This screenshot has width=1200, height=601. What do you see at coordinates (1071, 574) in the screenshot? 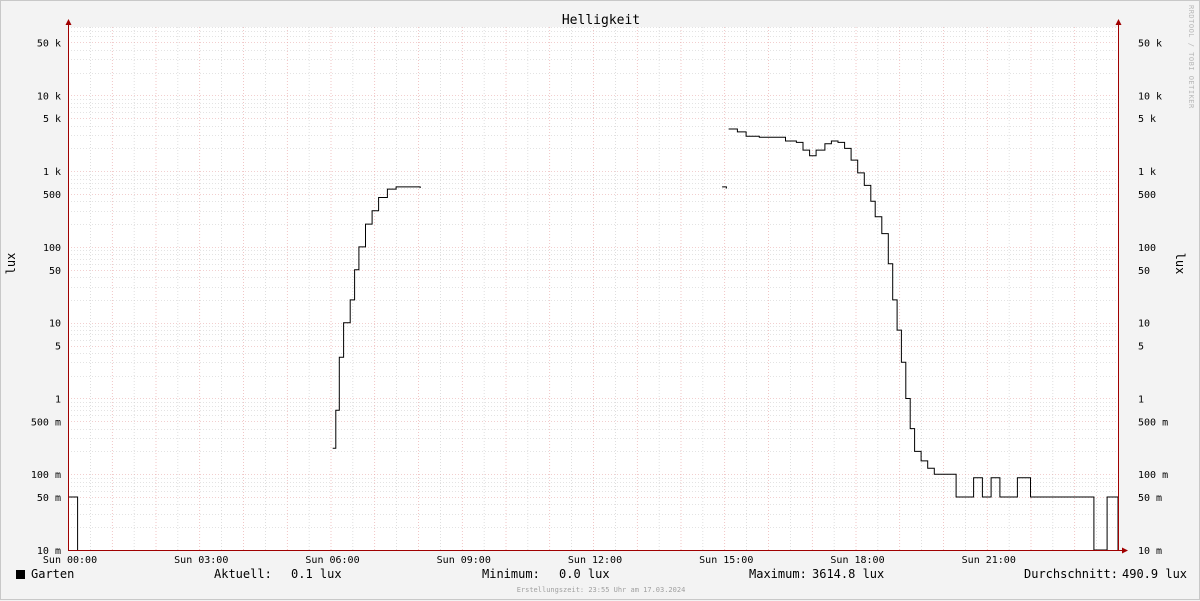
I see `average-label: Durchschnitt:` at bounding box center [1071, 574].